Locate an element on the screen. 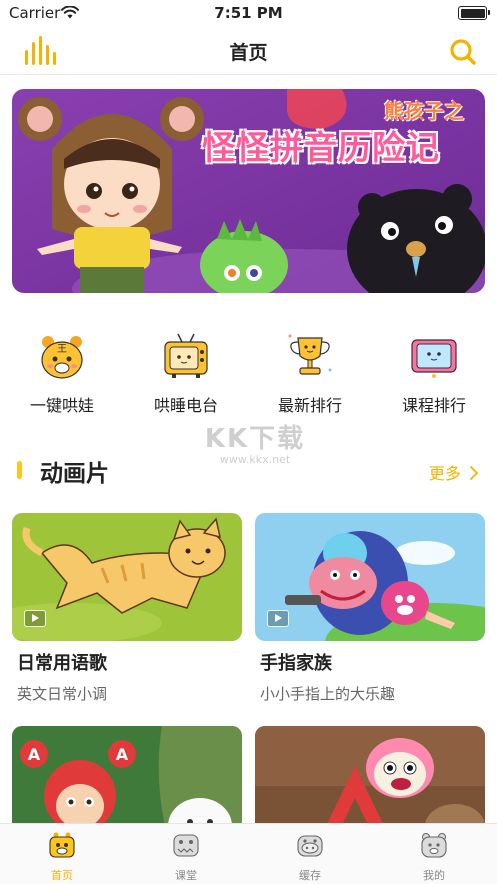  hippo-face-icon is located at coordinates (310, 846).